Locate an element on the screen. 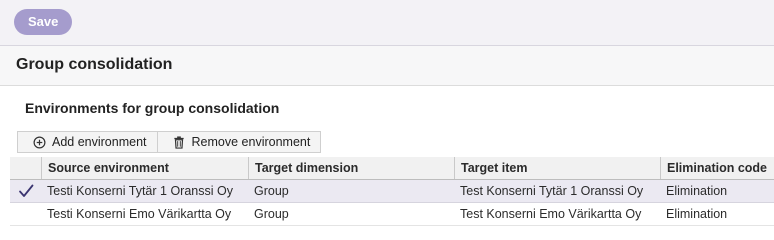 The height and width of the screenshot is (240, 774). column-header-elimination: Elimination code is located at coordinates (717, 168).